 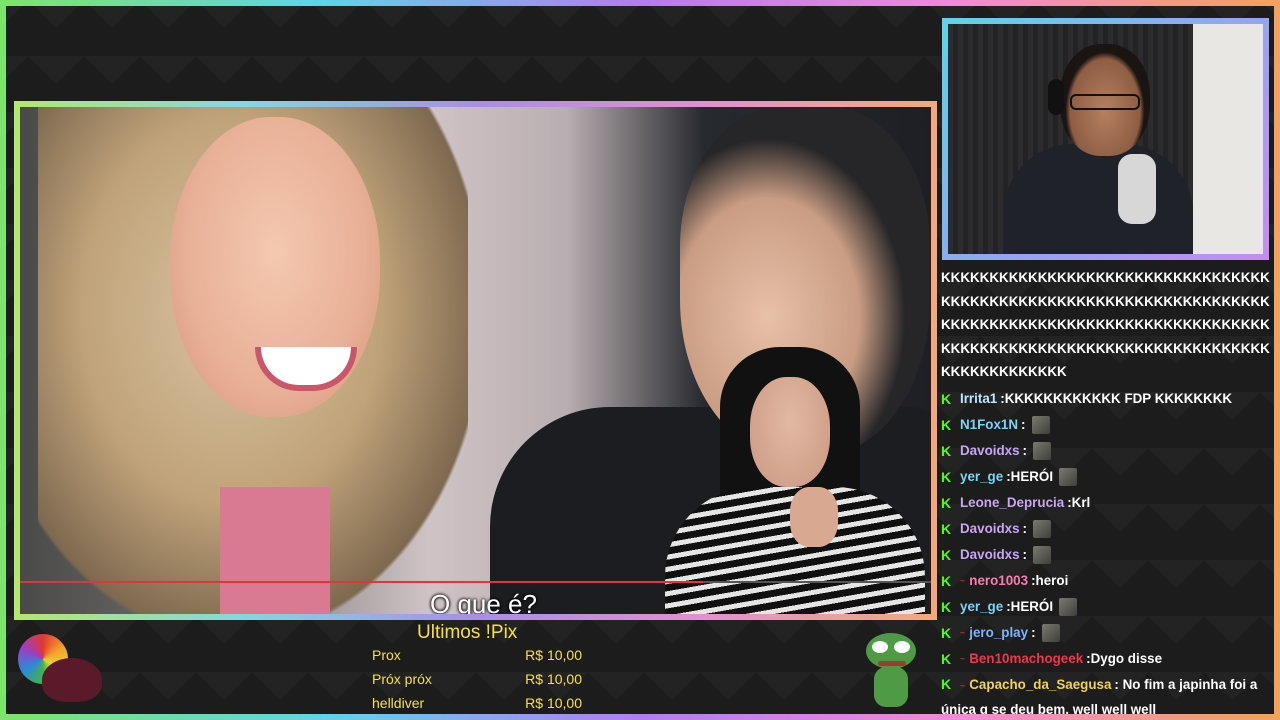 What do you see at coordinates (477, 679) in the screenshot?
I see `pix-entry: Próx próx R$ 10,00` at bounding box center [477, 679].